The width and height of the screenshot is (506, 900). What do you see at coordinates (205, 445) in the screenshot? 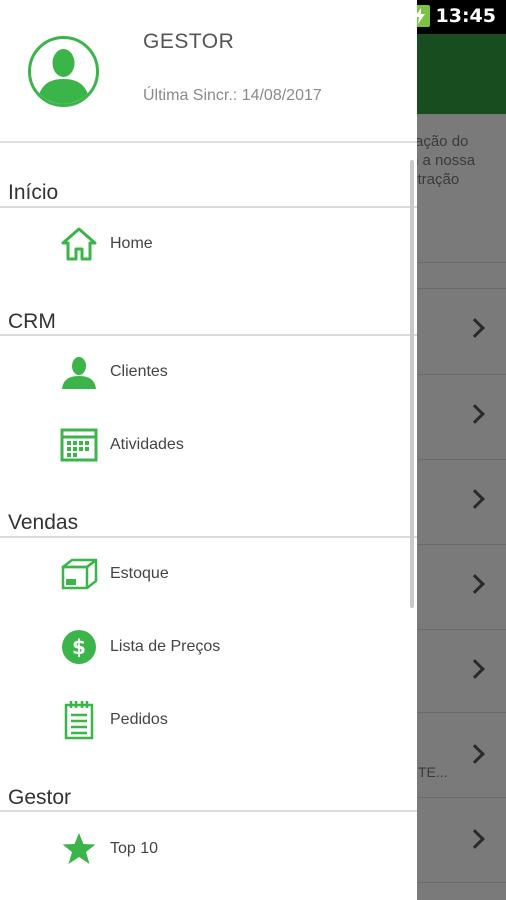
I see `menu-item-atividades: Atividades` at bounding box center [205, 445].